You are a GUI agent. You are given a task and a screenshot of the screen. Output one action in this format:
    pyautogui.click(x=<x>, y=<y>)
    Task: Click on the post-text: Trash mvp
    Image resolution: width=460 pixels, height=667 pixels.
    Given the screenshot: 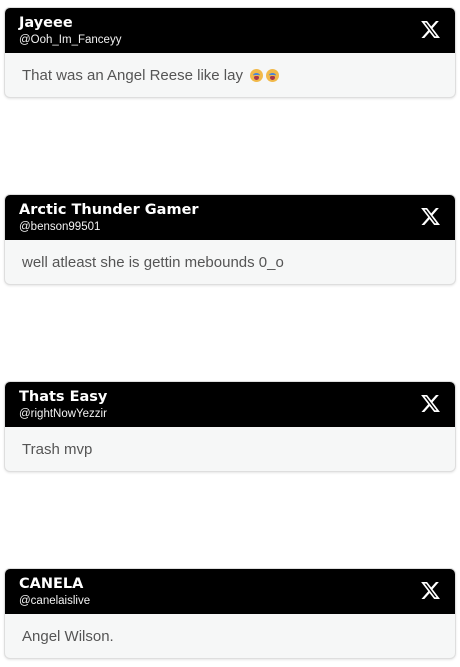 What is the action you would take?
    pyautogui.click(x=57, y=449)
    